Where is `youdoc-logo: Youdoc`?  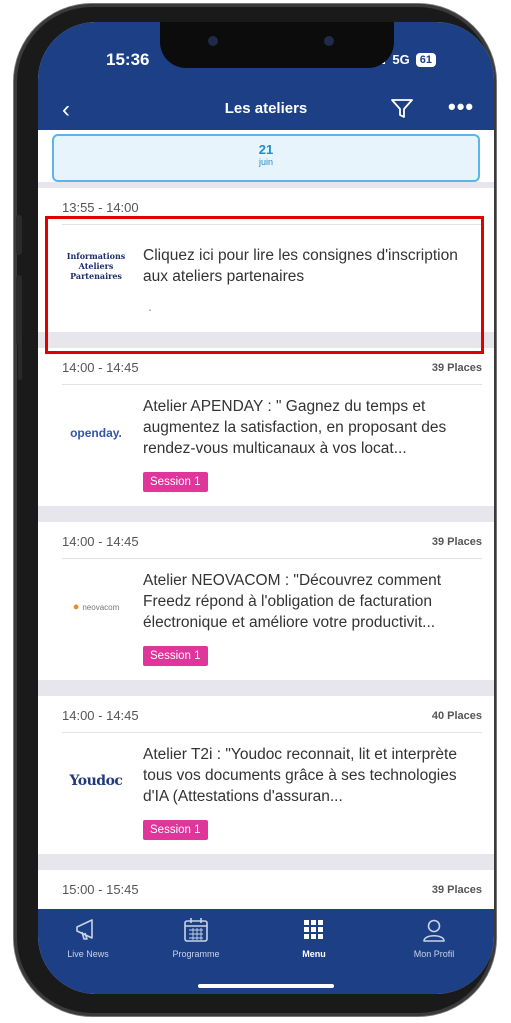
youdoc-logo: Youdoc is located at coordinates (96, 781).